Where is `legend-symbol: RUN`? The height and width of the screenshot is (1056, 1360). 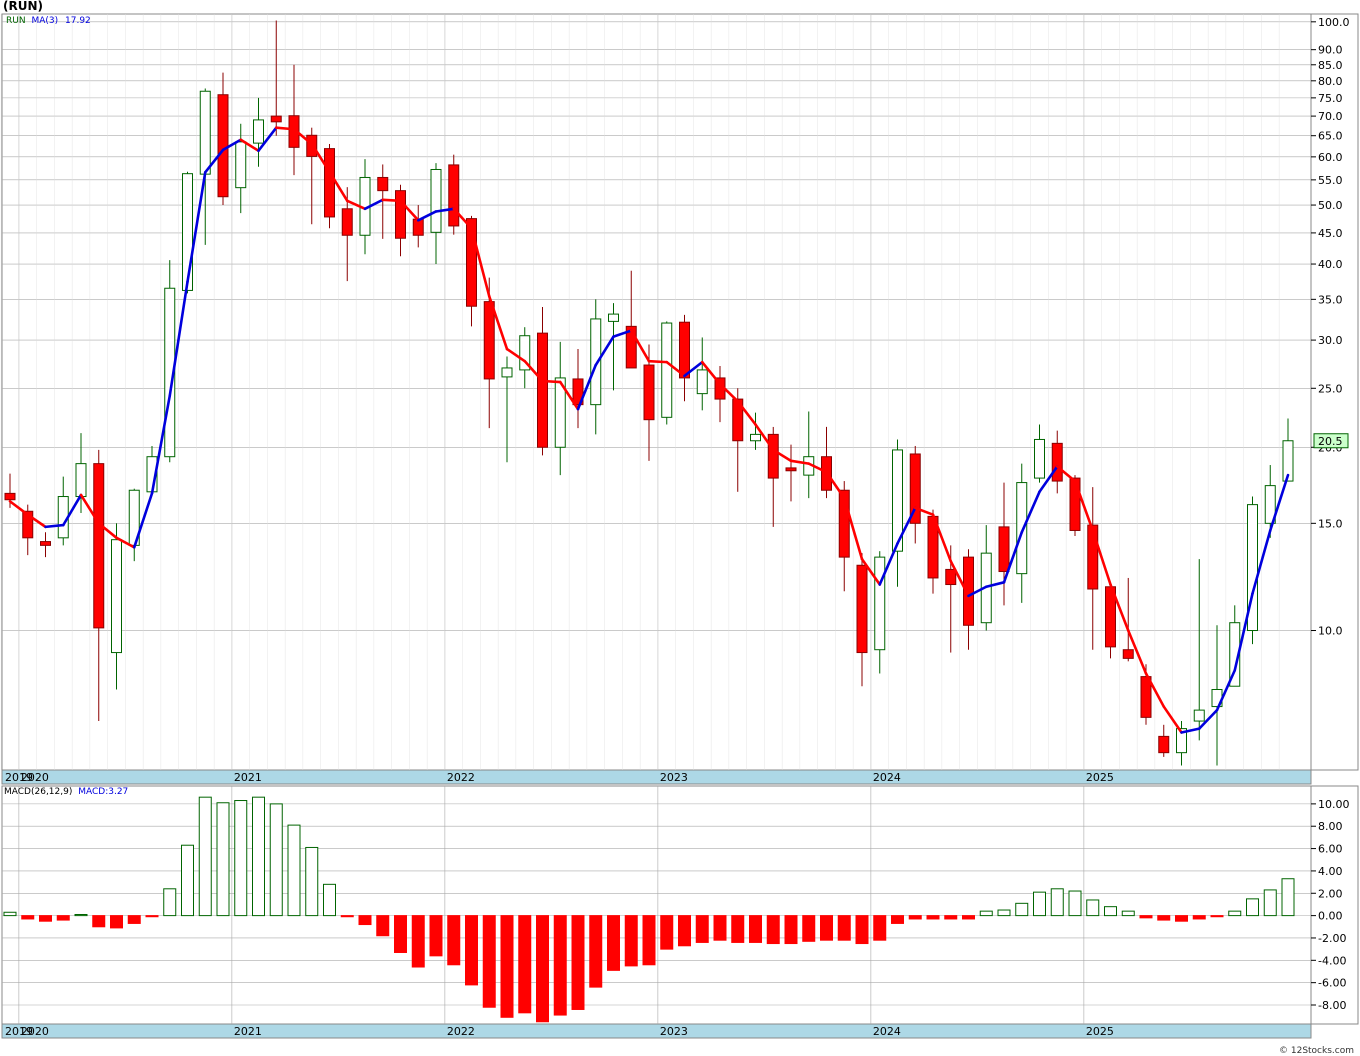 legend-symbol: RUN is located at coordinates (16, 21).